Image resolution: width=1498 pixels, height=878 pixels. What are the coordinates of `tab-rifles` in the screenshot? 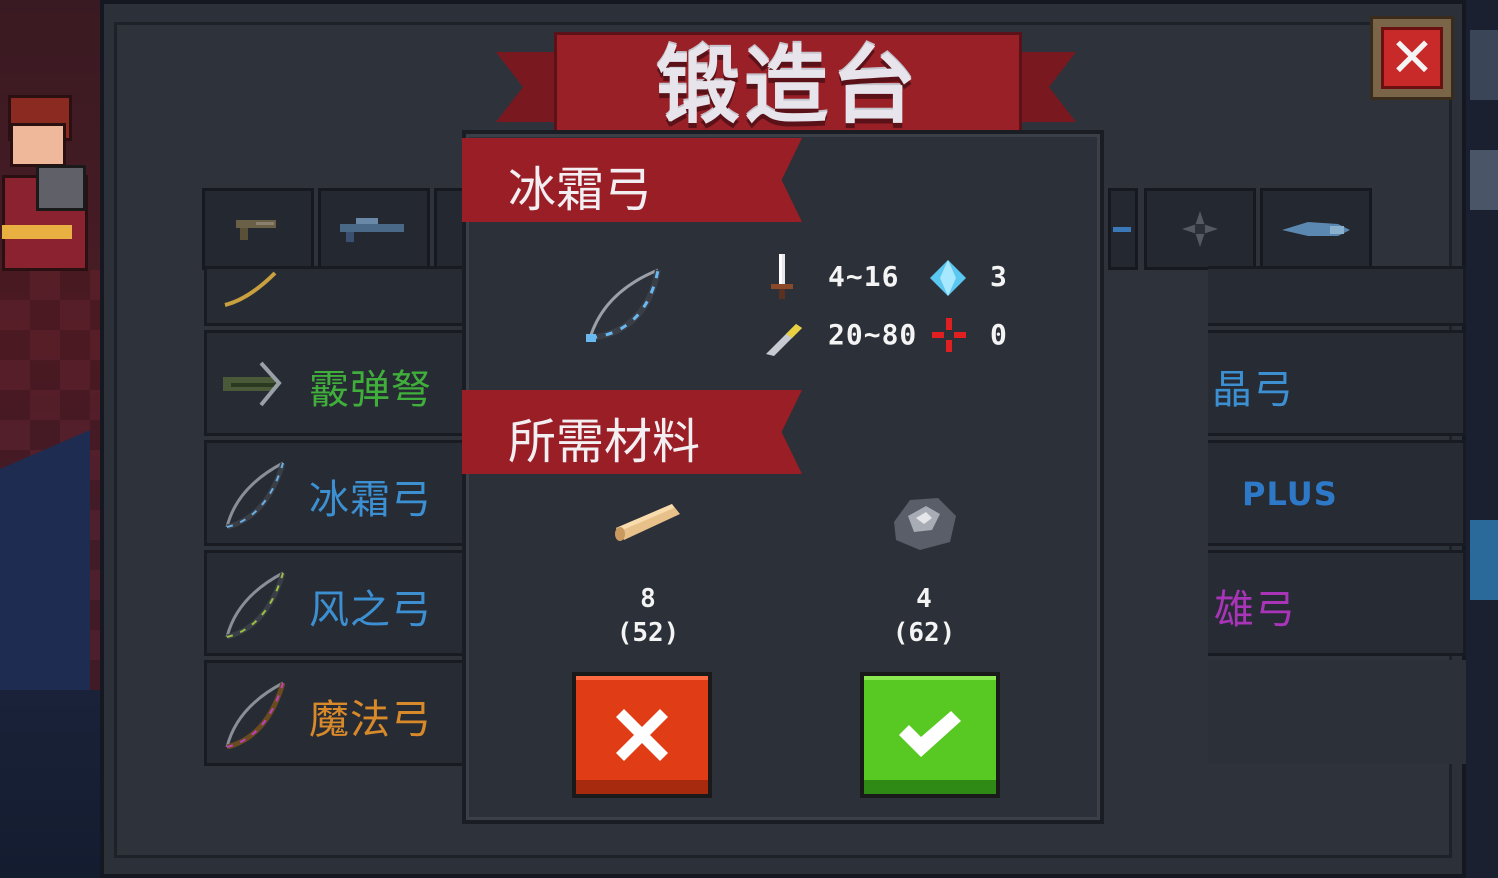 It's located at (374, 229).